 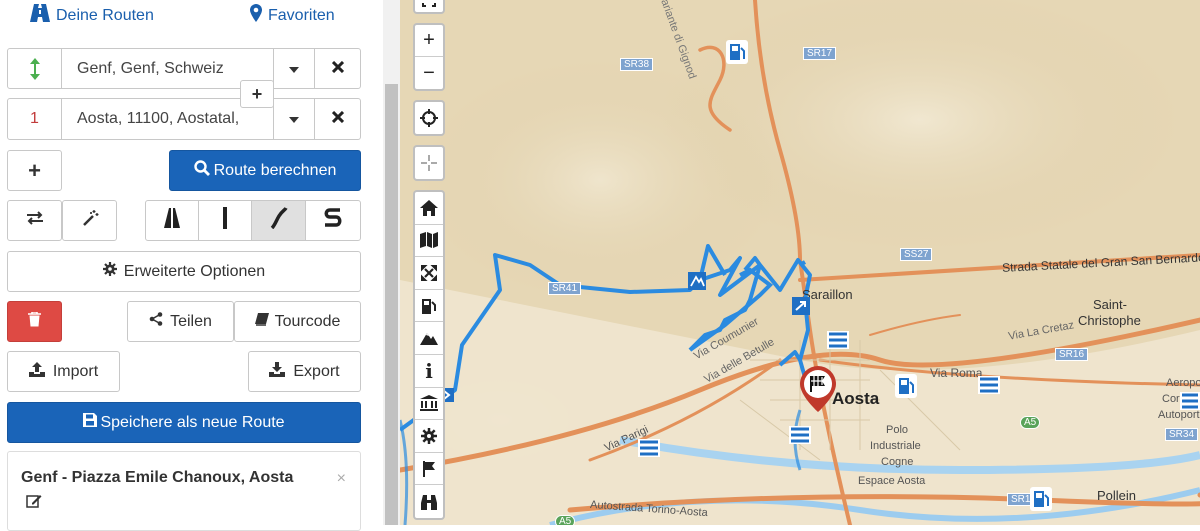 I want to click on center-control, so click(x=429, y=163).